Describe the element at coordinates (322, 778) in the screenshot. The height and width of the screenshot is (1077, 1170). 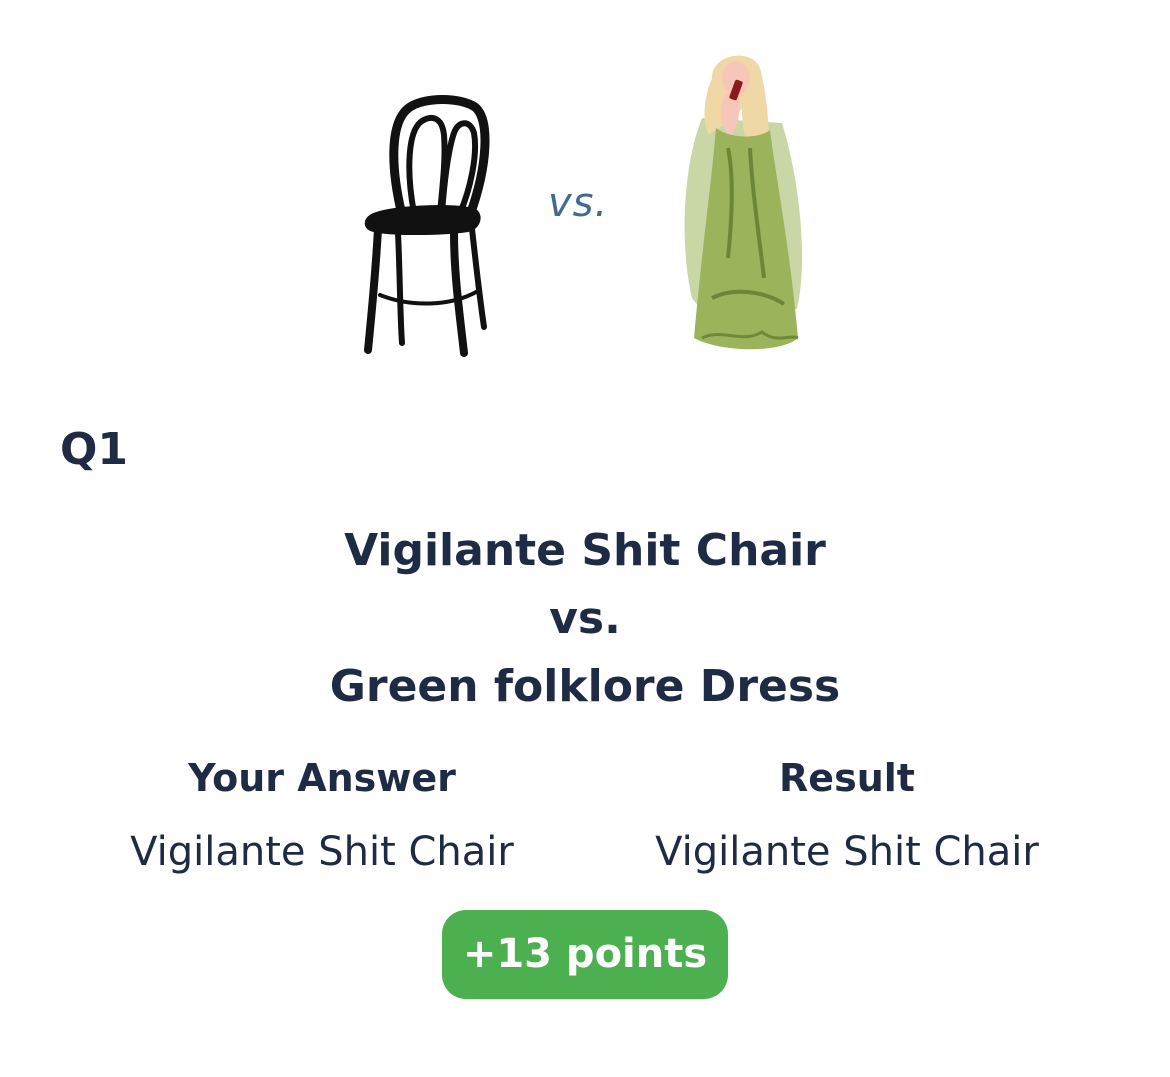
I see `your-answer-heading: Your Answer` at that location.